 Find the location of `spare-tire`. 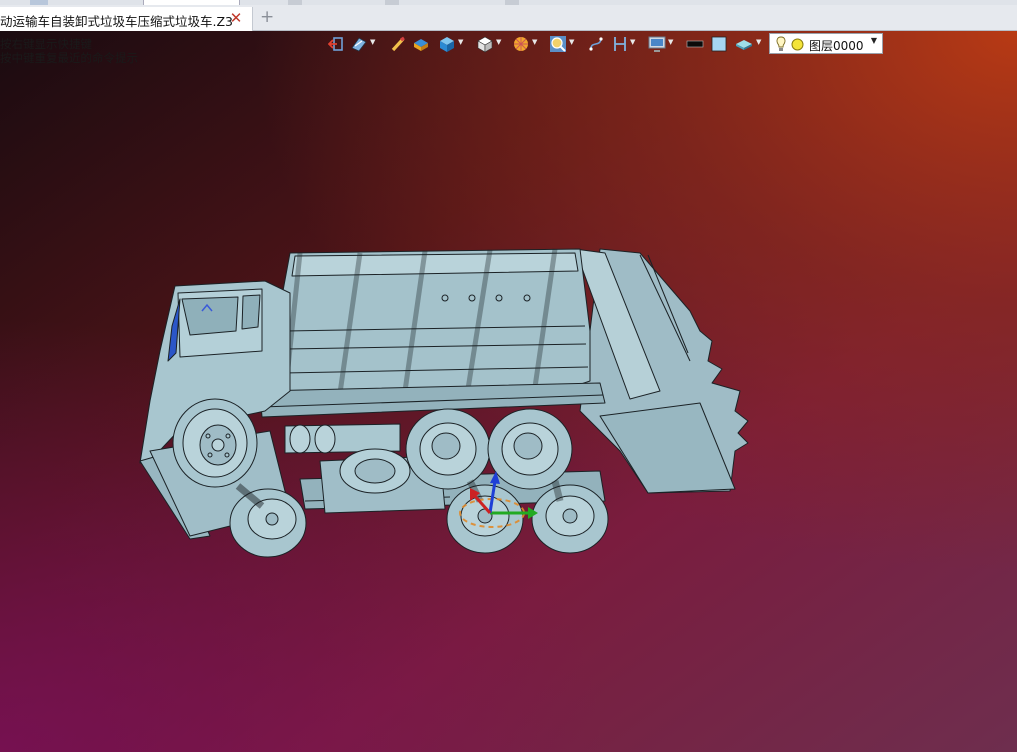

spare-tire is located at coordinates (375, 471).